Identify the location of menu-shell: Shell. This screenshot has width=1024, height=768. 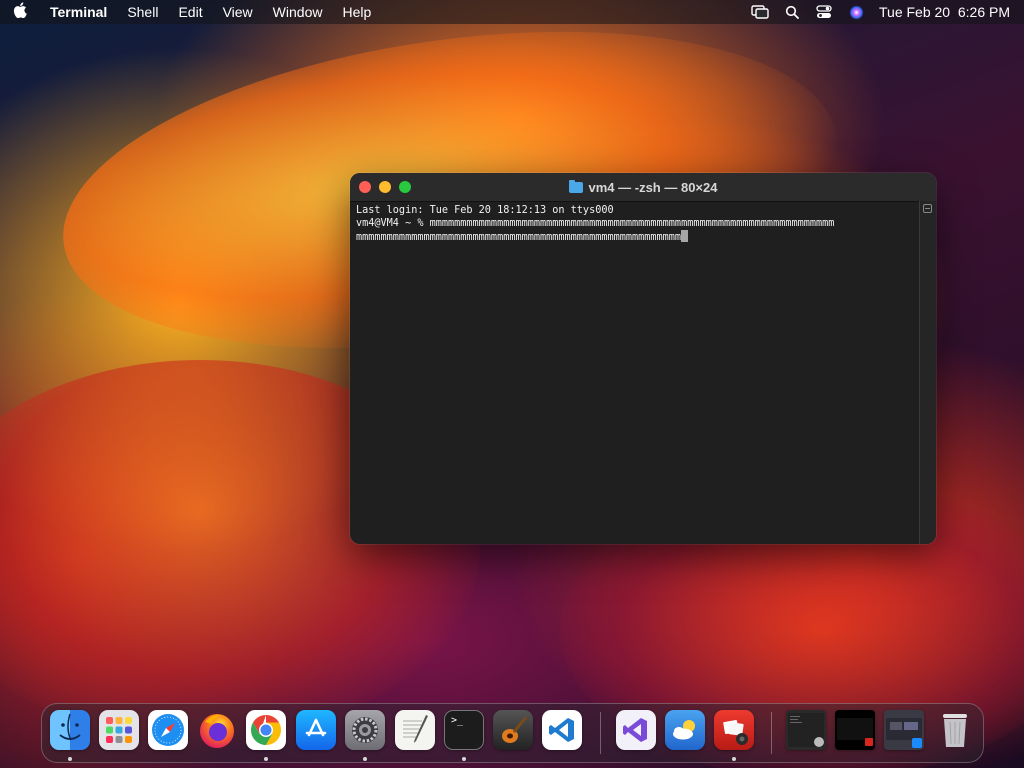
(142, 12).